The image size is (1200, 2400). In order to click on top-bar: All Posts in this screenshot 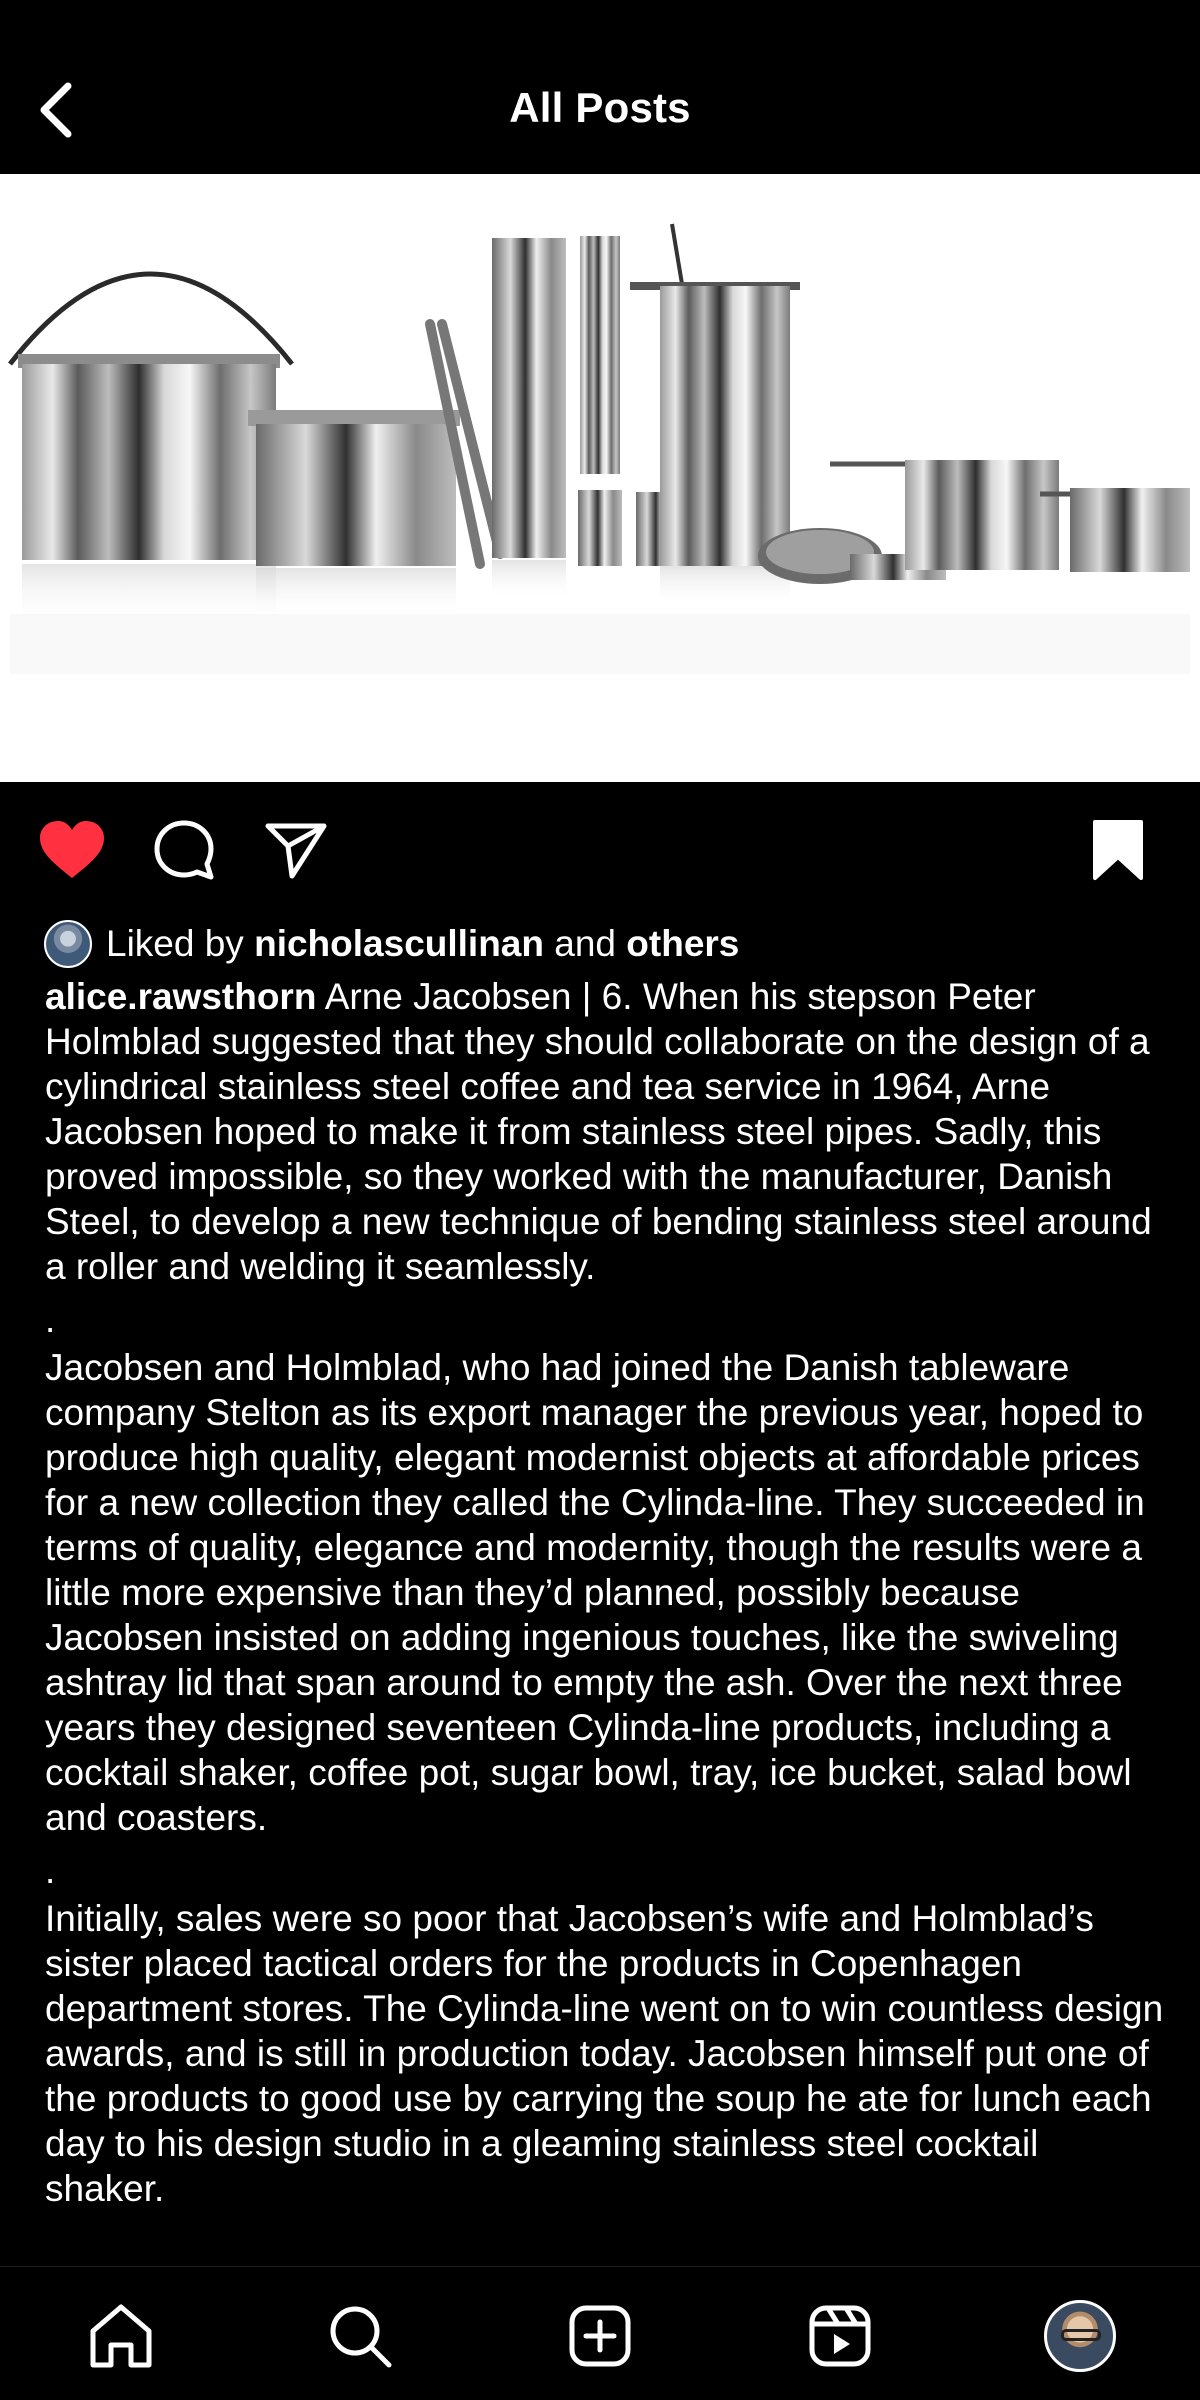, I will do `click(600, 87)`.